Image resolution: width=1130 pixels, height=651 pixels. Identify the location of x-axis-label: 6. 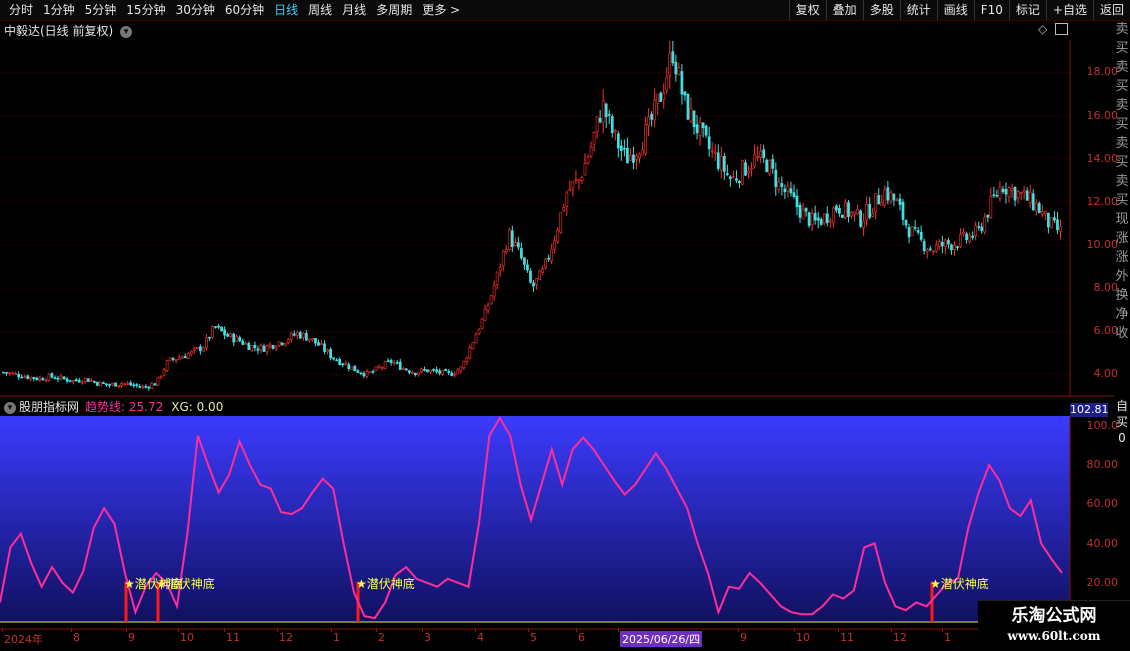
(581, 637).